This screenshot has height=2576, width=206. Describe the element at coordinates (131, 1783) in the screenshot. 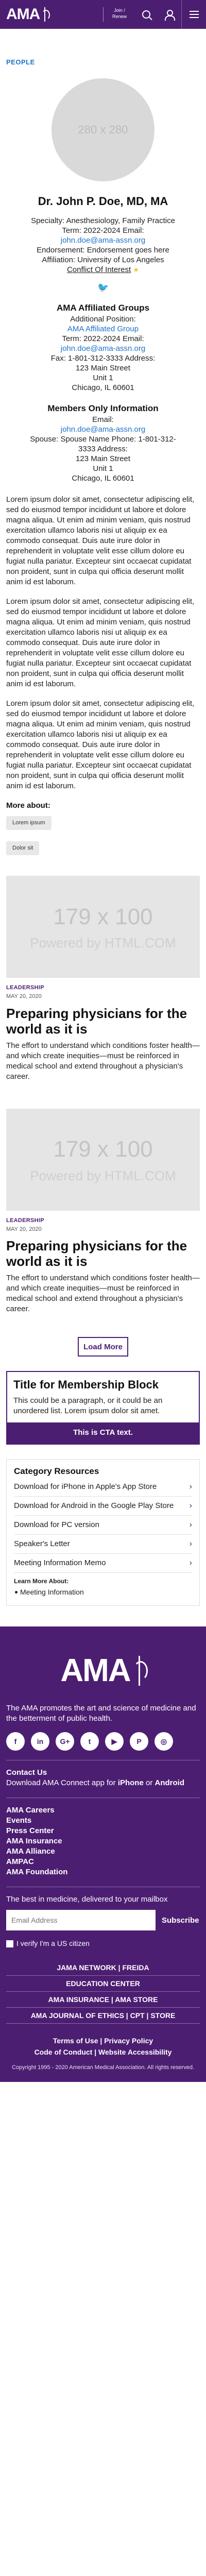

I see `download-iphone-link: iPhone` at that location.